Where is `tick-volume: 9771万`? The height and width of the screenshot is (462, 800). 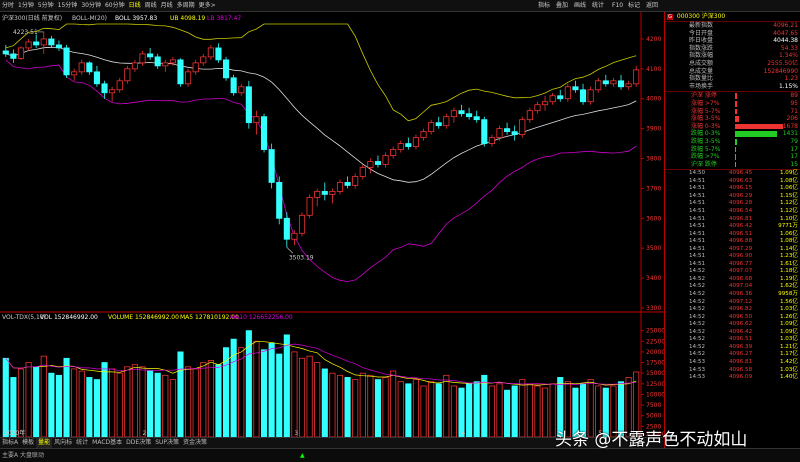
tick-volume: 9771万 is located at coordinates (788, 226).